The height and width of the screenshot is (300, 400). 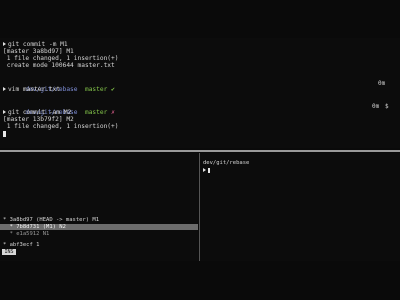 What do you see at coordinates (26, 234) in the screenshot?
I see `log-line: * e1a5912 N1` at bounding box center [26, 234].